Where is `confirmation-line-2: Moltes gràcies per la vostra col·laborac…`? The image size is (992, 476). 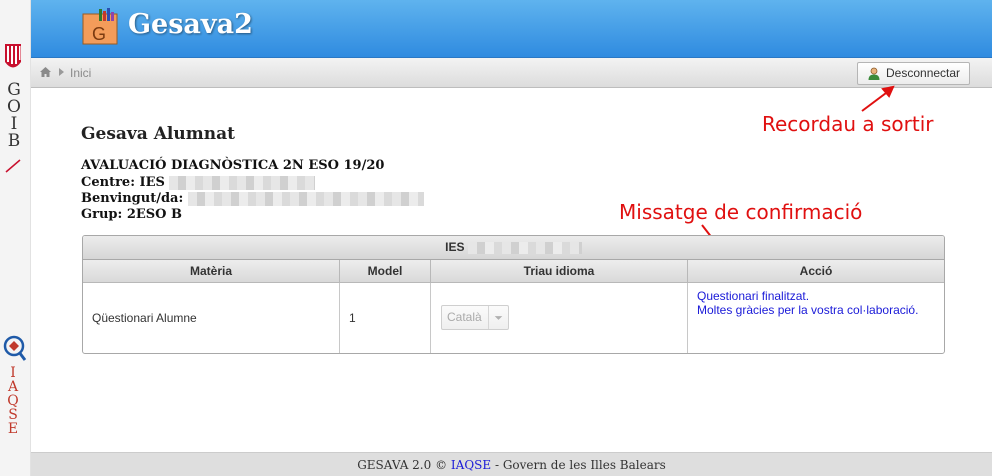
confirmation-line-2: Moltes gràcies per la vostra col·laborac… is located at coordinates (808, 310).